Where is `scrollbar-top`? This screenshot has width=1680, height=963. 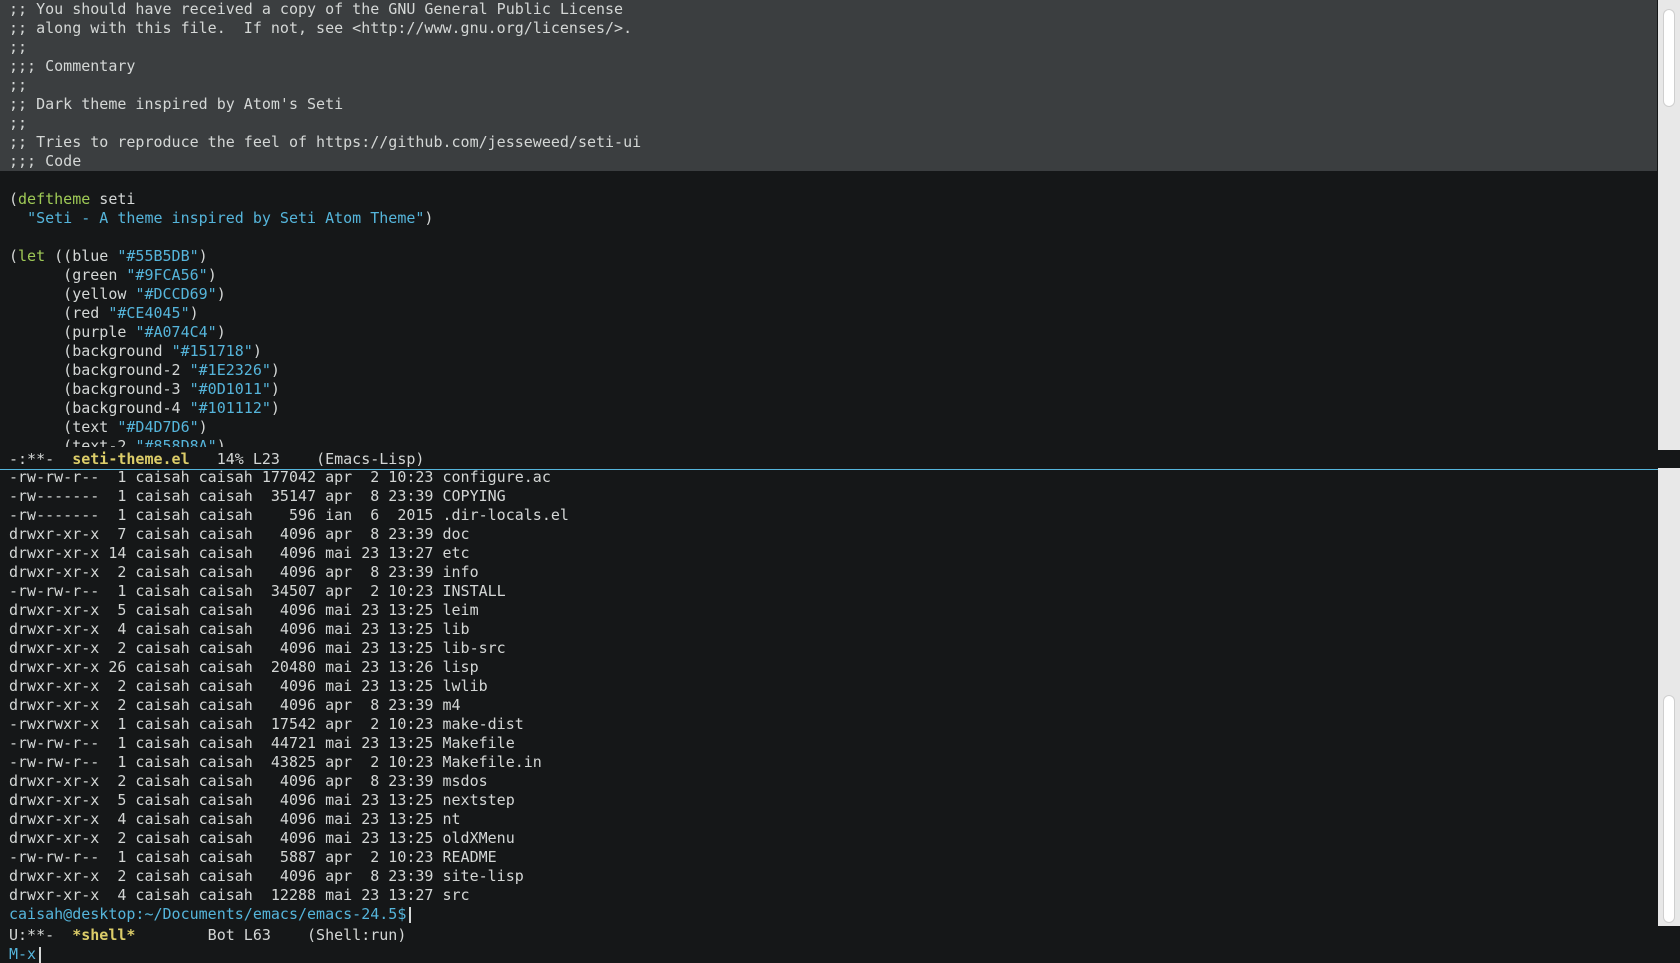 scrollbar-top is located at coordinates (1669, 225).